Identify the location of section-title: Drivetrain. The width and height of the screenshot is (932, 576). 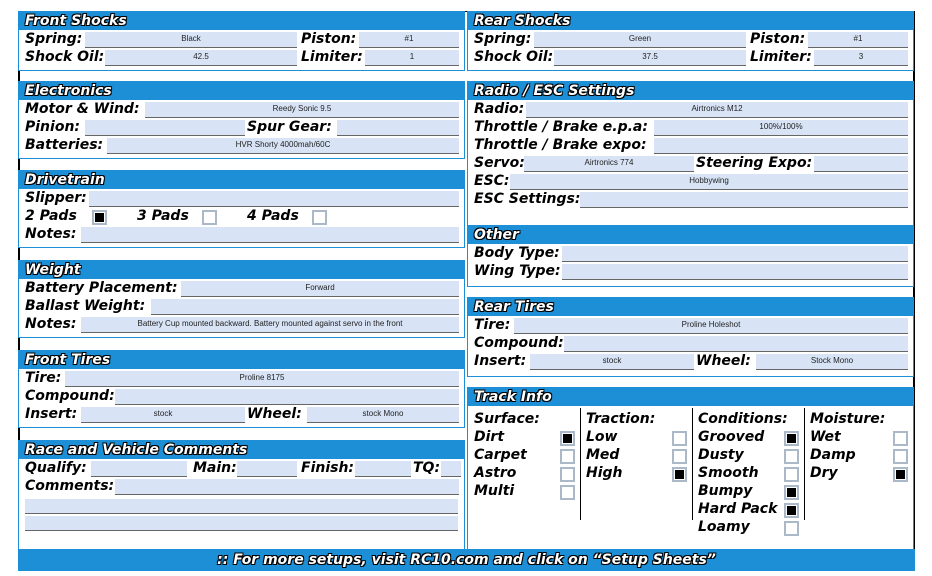
(241, 180).